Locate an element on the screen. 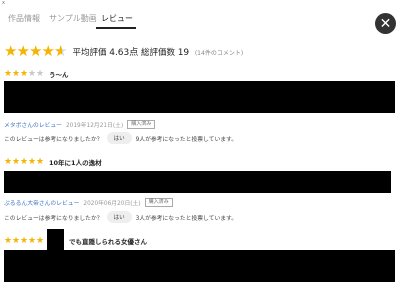  active-tab-indicator is located at coordinates (116, 28).